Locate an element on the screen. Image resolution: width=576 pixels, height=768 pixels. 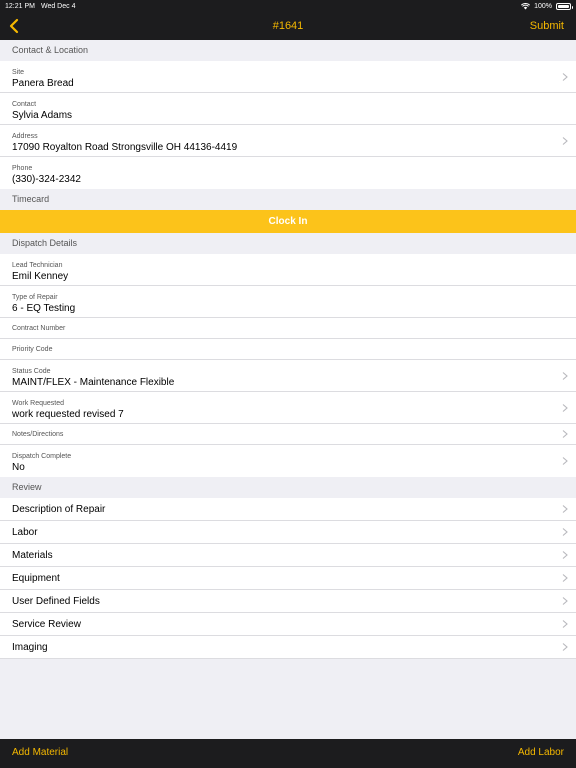
review-item-imaging: Imaging is located at coordinates (288, 647).